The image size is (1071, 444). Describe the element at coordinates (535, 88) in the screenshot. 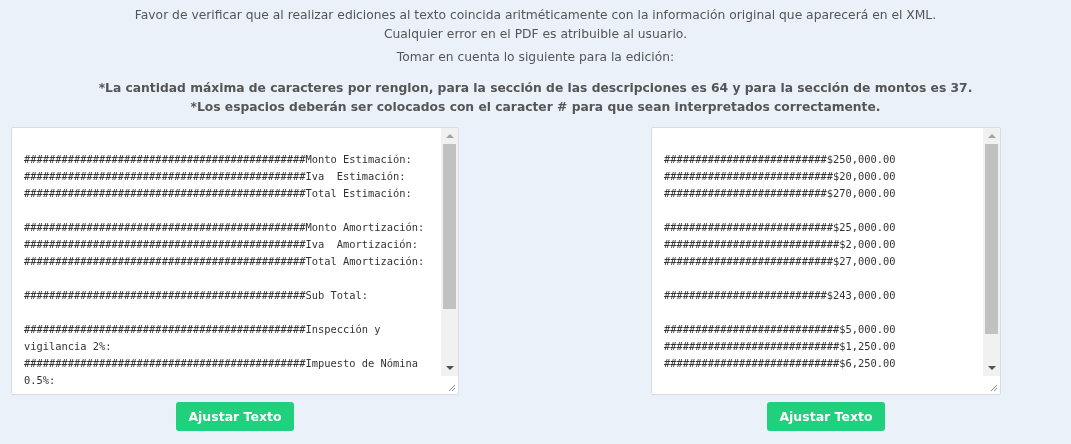

I see `rule-text: *La cantidad máxima de caracteres por renglon, para la sección de las descripciones es 64 y para la sección de montos es 37.` at that location.